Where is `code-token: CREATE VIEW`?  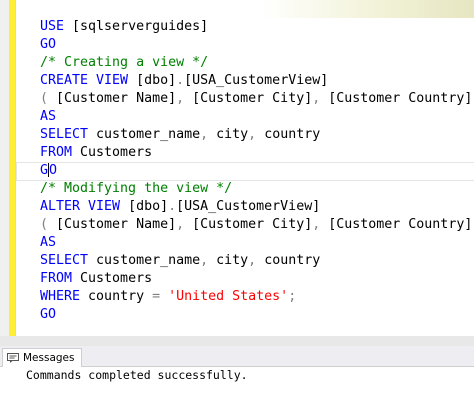
code-token: CREATE VIEW is located at coordinates (88, 80).